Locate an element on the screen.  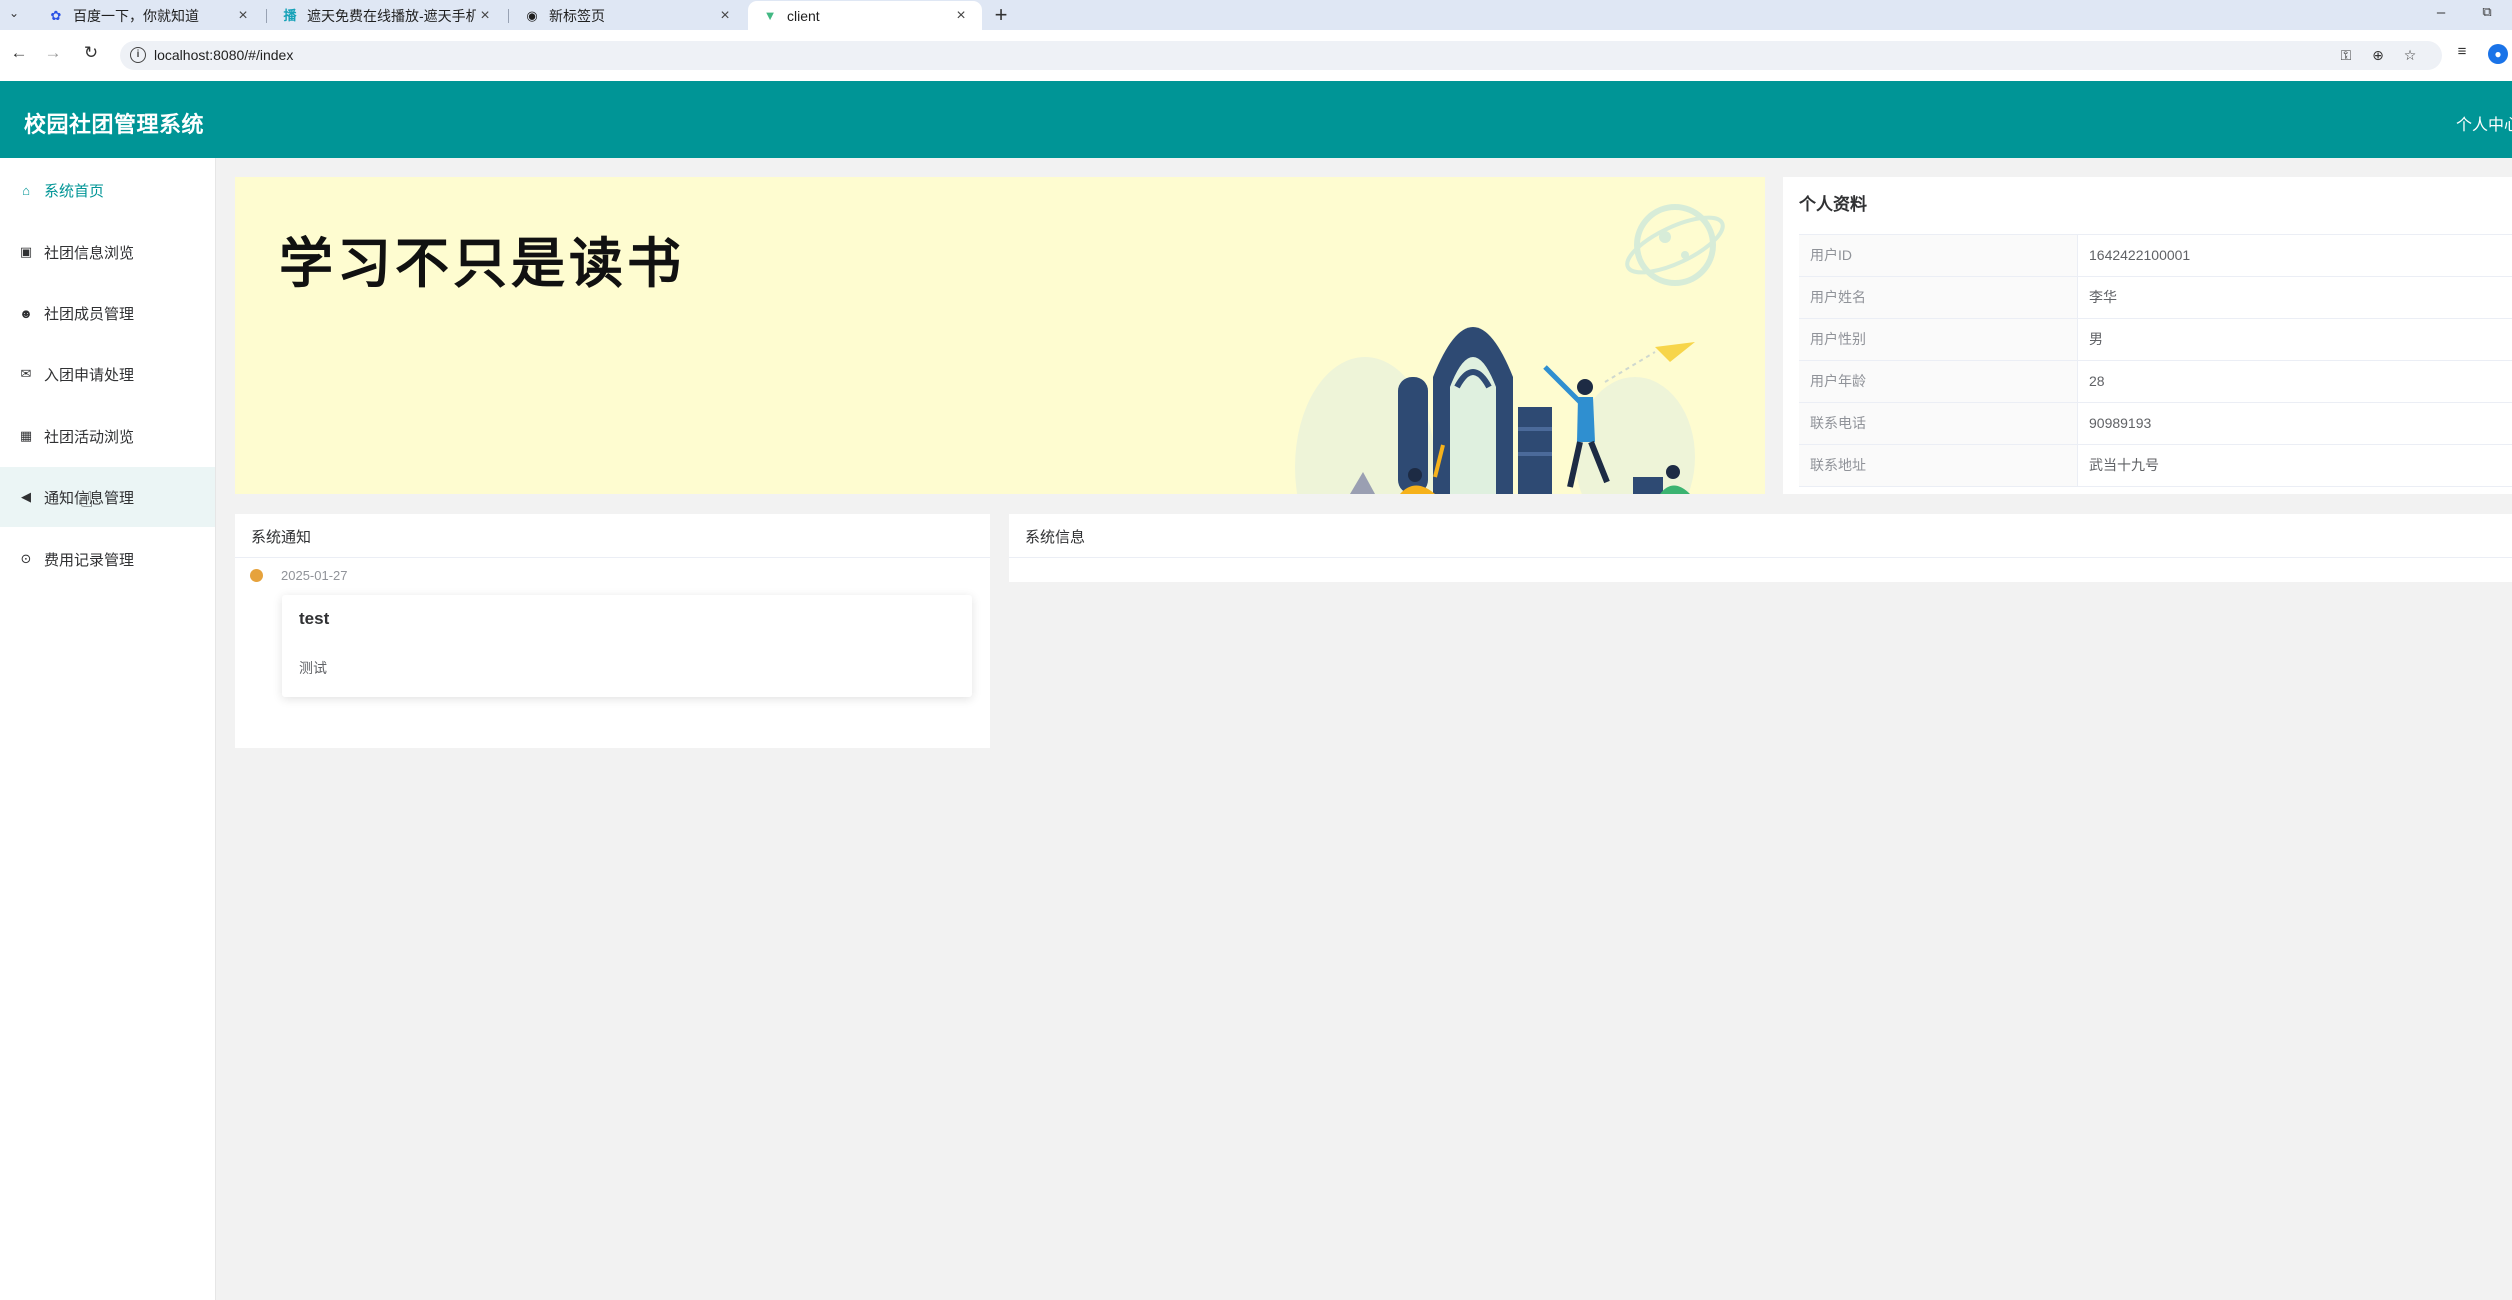
sidebar-item-home: ⌂ 系统首页 is located at coordinates (107, 190).